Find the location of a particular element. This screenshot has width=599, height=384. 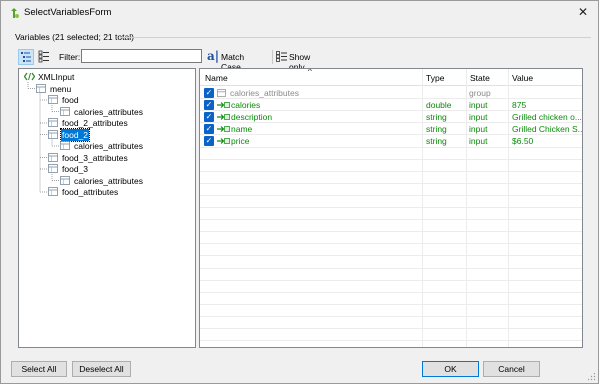

show-selected-icon is located at coordinates (281, 56).